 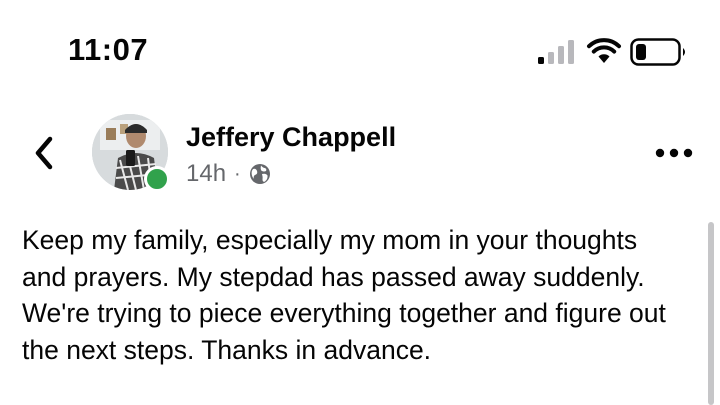 I want to click on author-avatar, so click(x=131, y=153).